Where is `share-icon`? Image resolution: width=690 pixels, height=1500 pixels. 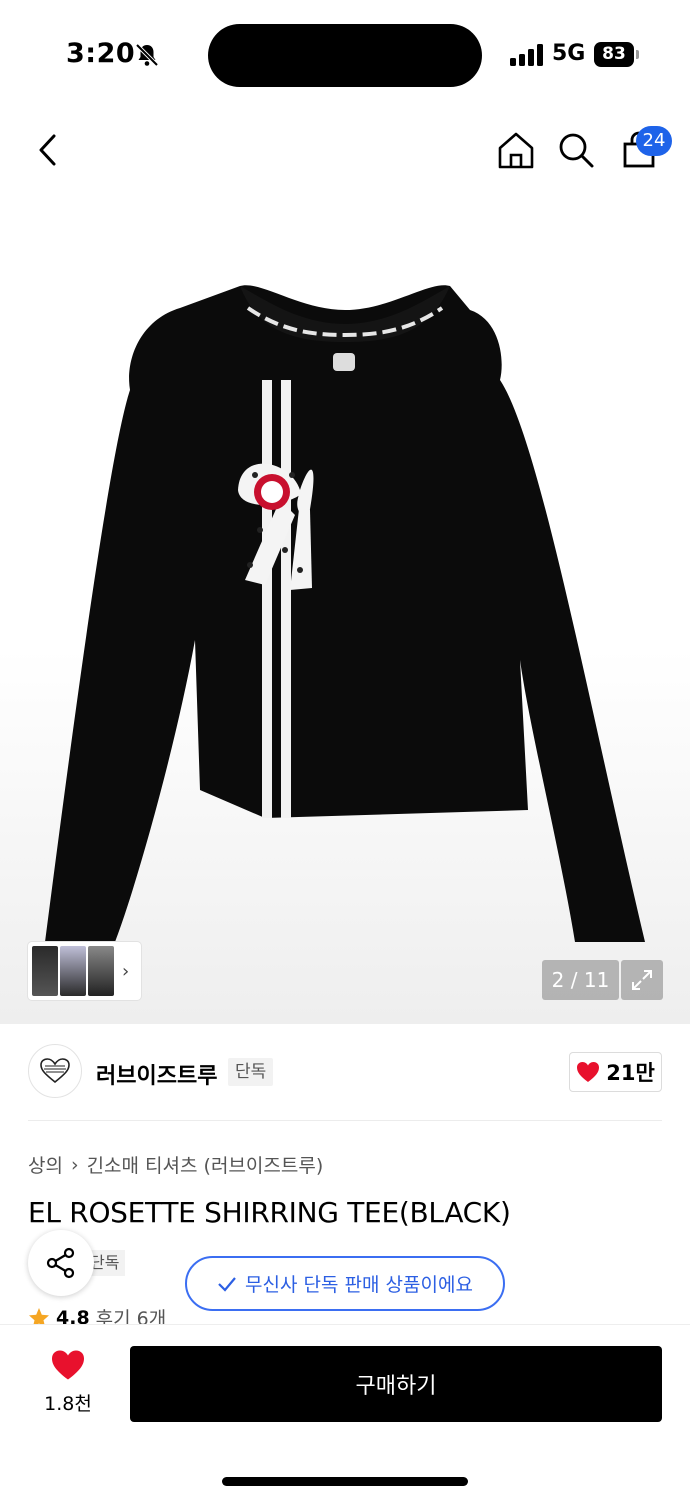
share-icon is located at coordinates (60, 1263).